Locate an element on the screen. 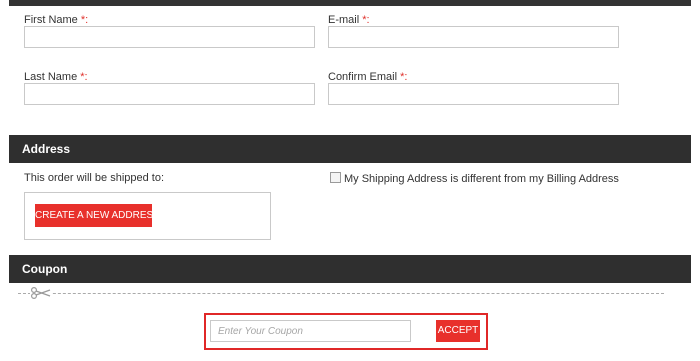  confirm-email-label: Confirm Email *: is located at coordinates (367, 77).